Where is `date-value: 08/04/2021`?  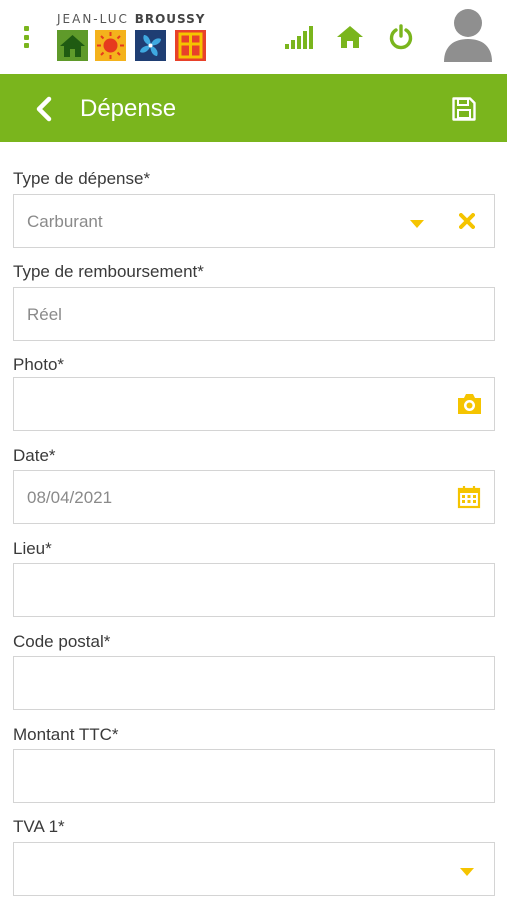 date-value: 08/04/2021 is located at coordinates (70, 497).